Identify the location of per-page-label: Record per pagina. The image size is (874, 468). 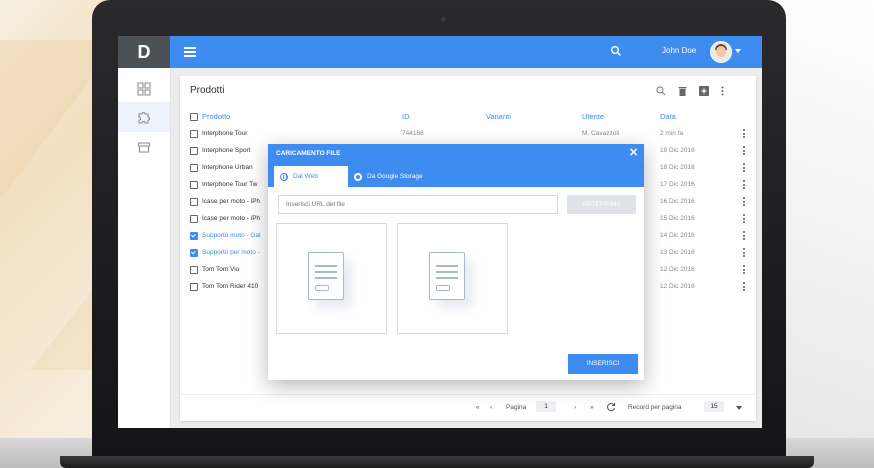
(655, 407).